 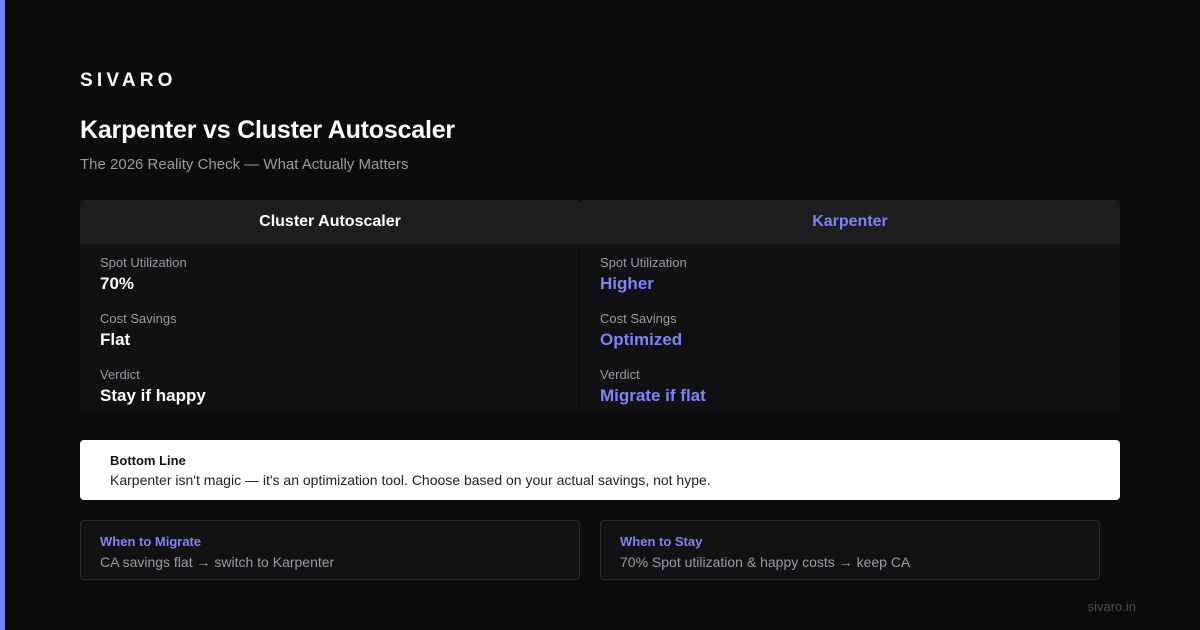 What do you see at coordinates (117, 283) in the screenshot?
I see `metric-value: 70%` at bounding box center [117, 283].